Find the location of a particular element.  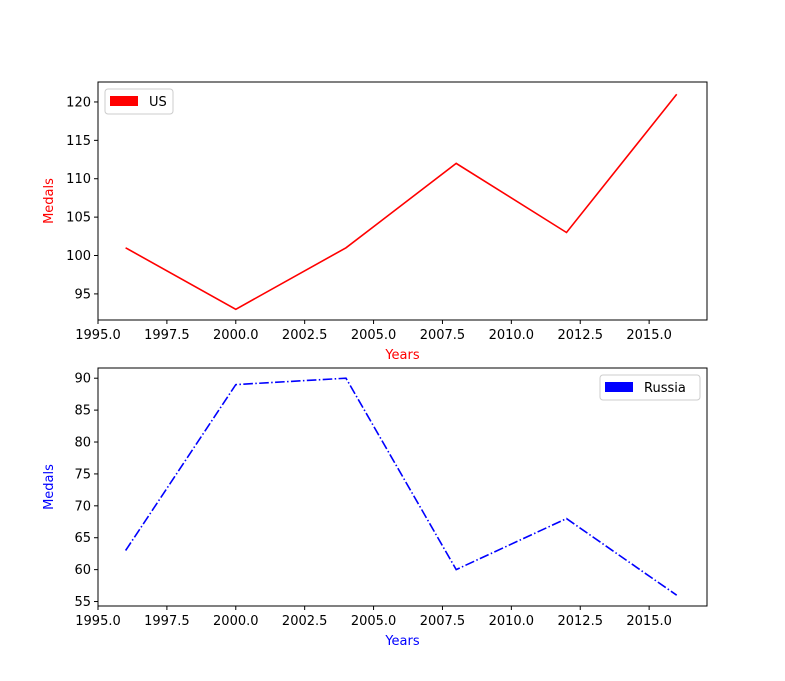

y-tick-label: 55 is located at coordinates (82, 602).